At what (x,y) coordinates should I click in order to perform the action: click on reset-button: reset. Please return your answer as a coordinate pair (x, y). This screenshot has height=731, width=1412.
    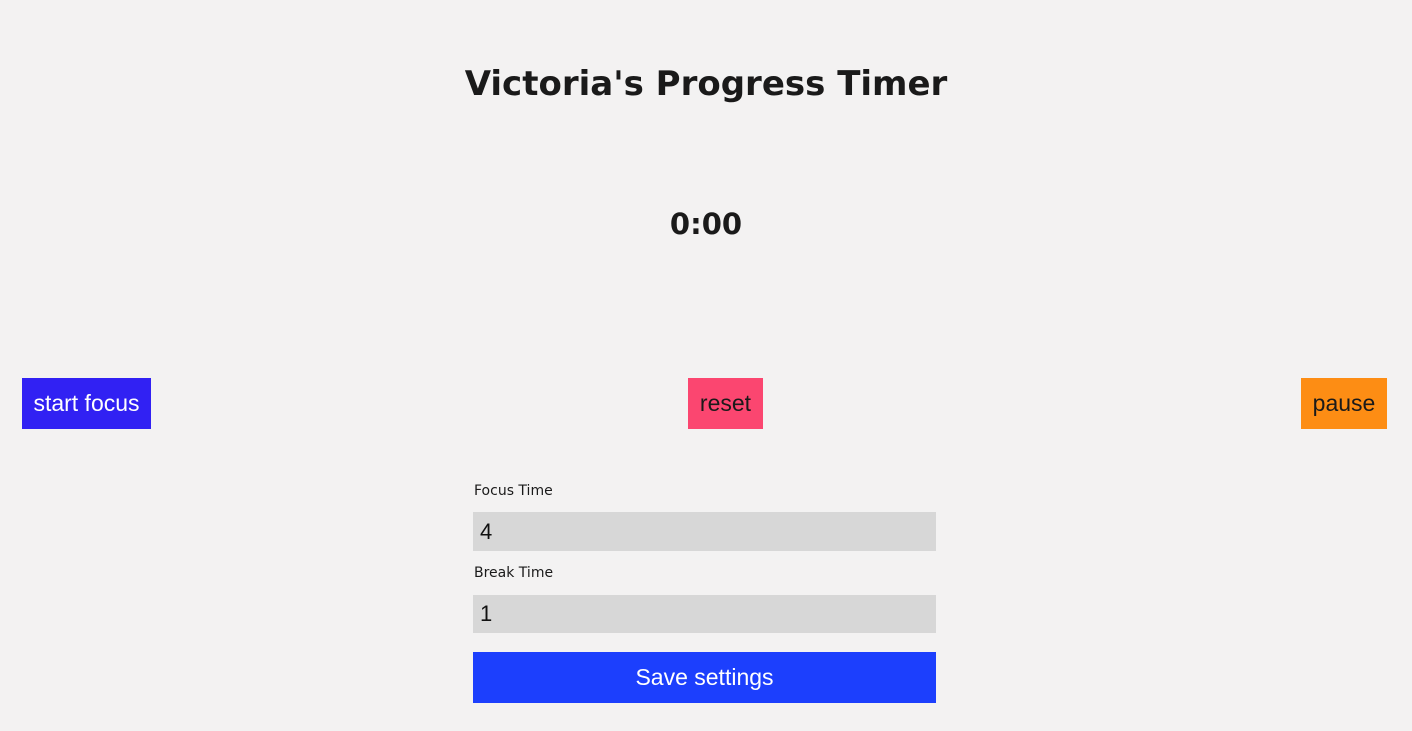
    Looking at the image, I should click on (725, 403).